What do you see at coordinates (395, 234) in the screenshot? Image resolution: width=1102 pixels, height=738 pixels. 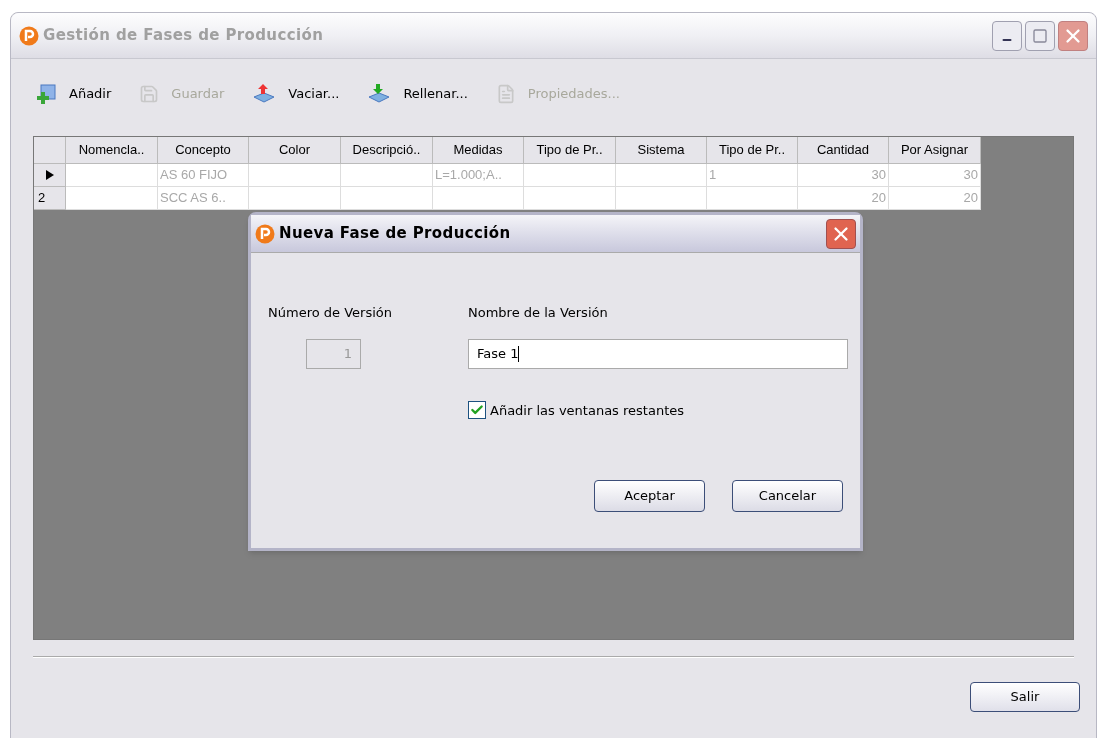 I see `dialog-title: Nueva Fase de Producción` at bounding box center [395, 234].